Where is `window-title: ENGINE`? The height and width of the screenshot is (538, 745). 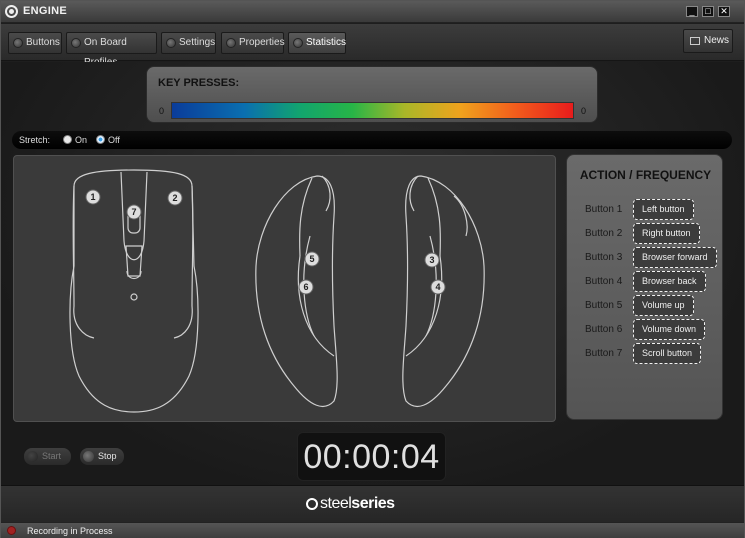 window-title: ENGINE is located at coordinates (45, 11).